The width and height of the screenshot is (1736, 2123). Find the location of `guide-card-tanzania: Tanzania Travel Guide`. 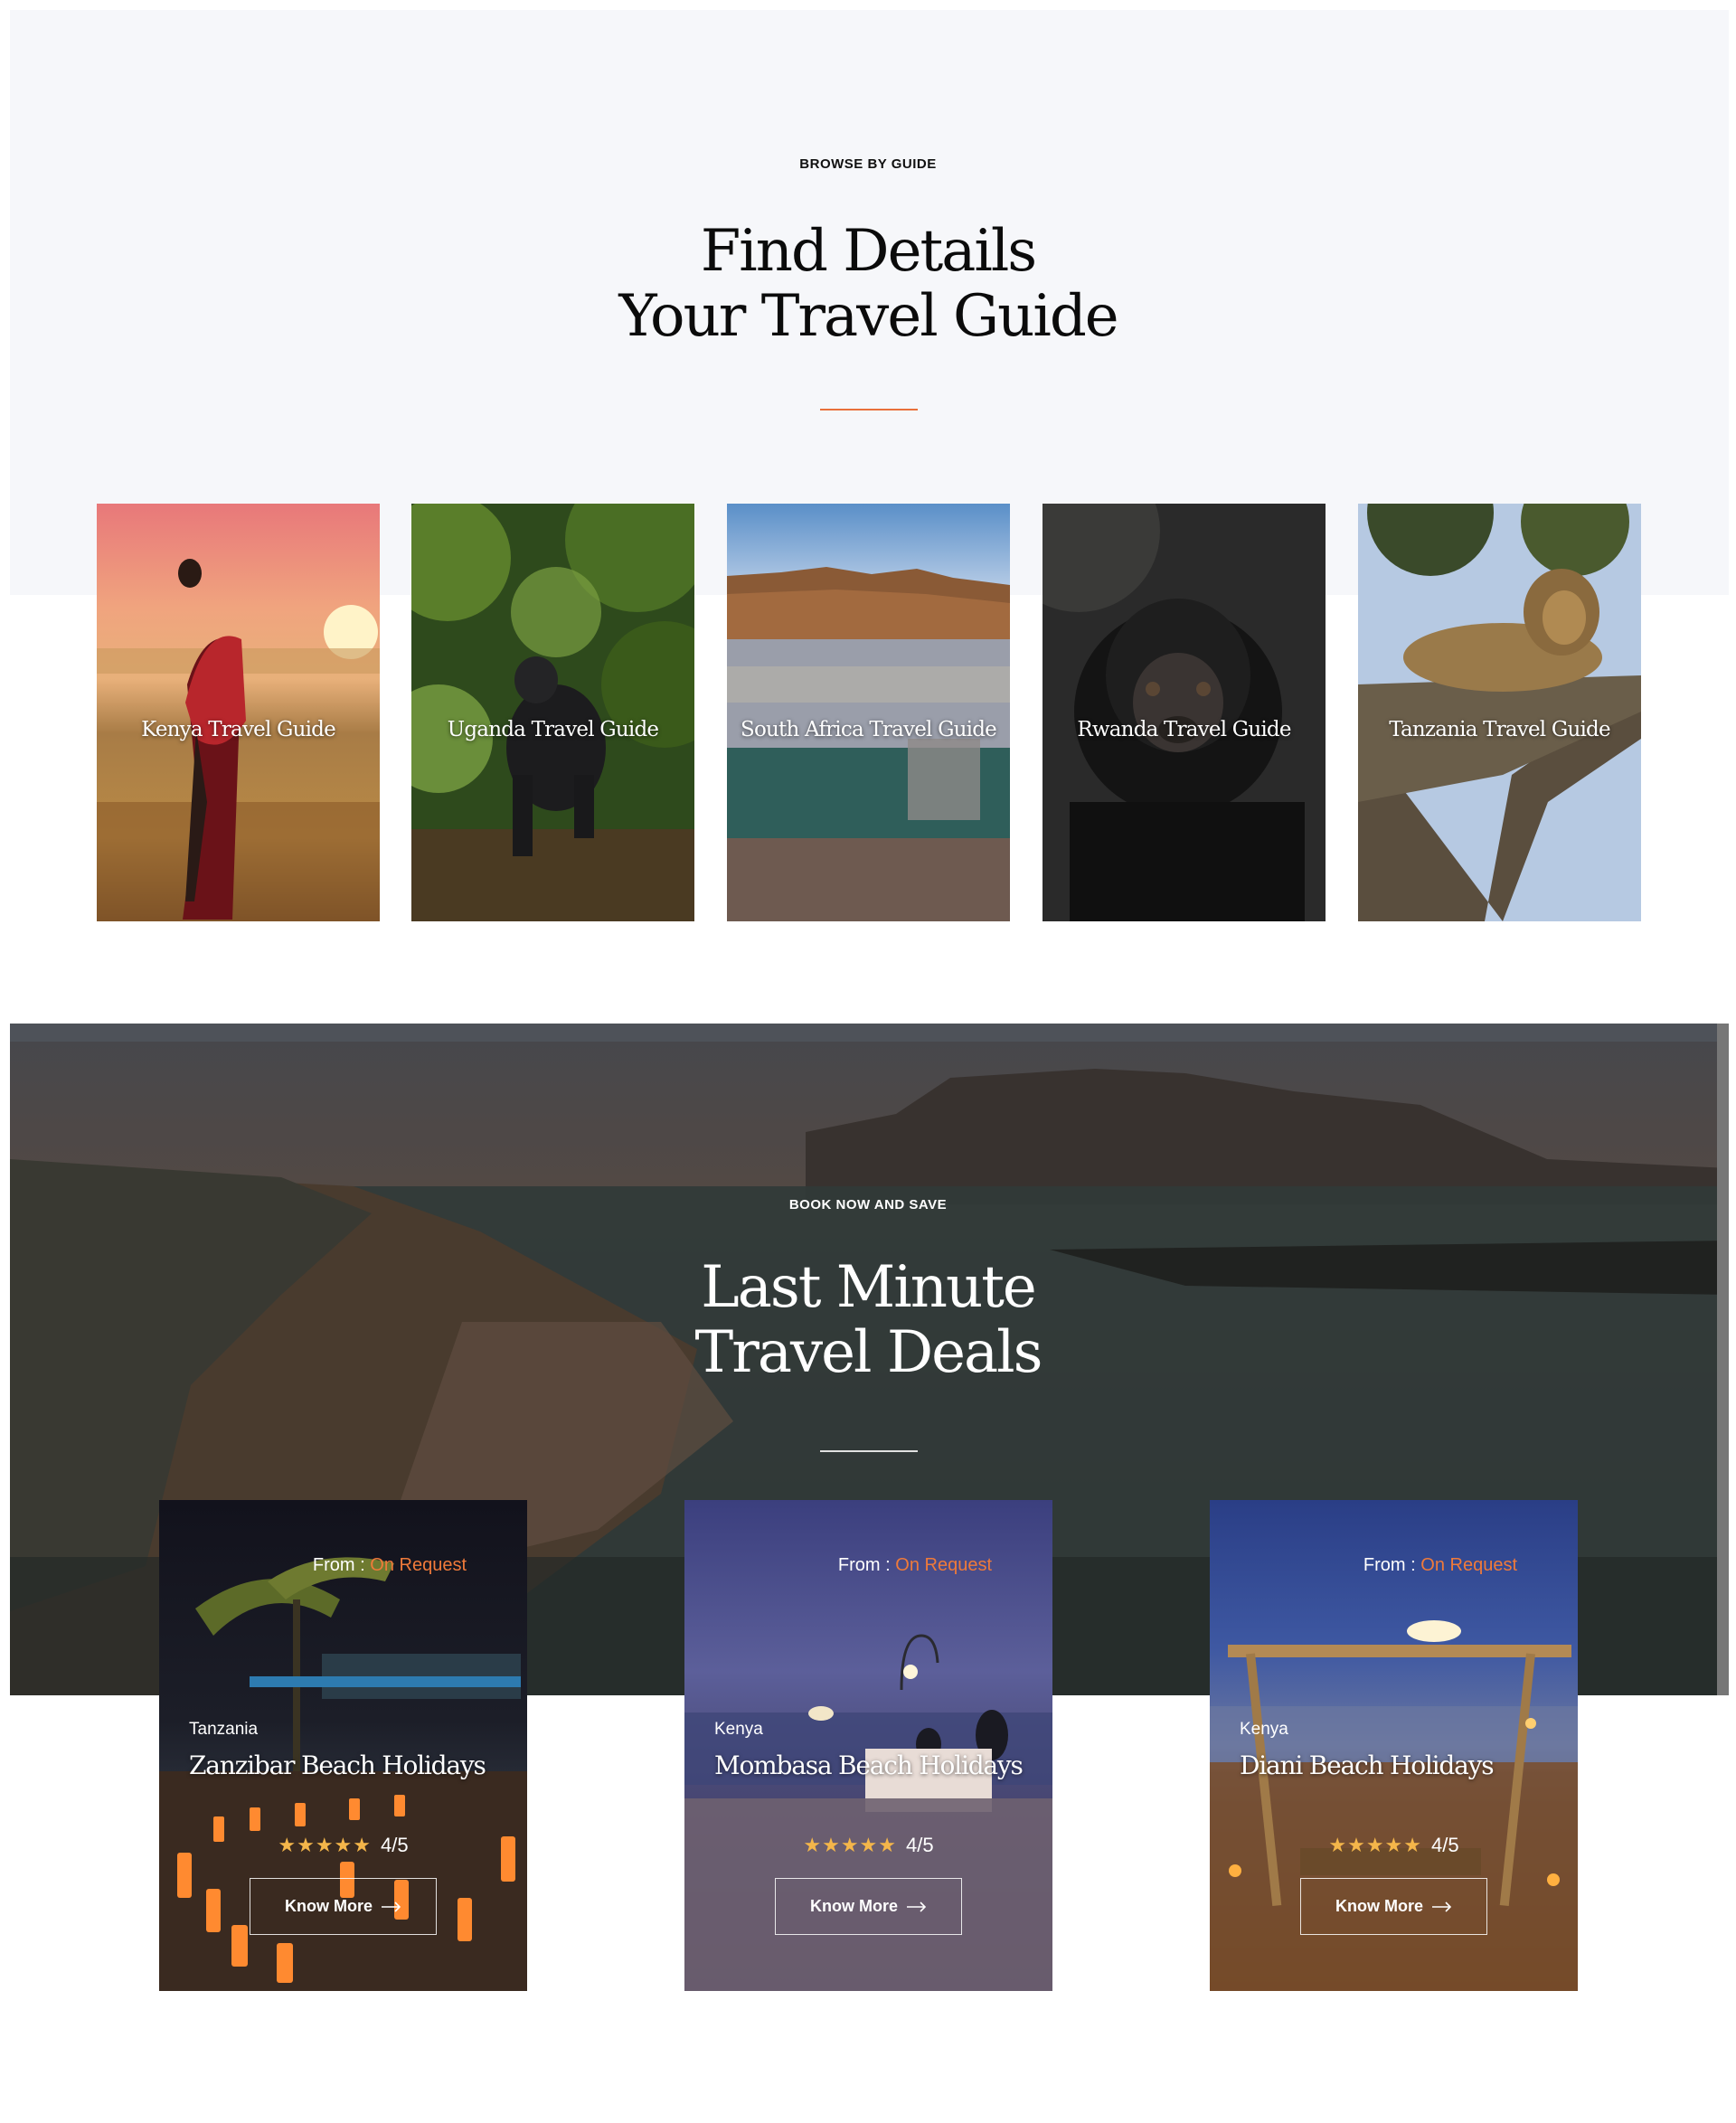

guide-card-tanzania: Tanzania Travel Guide is located at coordinates (1500, 712).